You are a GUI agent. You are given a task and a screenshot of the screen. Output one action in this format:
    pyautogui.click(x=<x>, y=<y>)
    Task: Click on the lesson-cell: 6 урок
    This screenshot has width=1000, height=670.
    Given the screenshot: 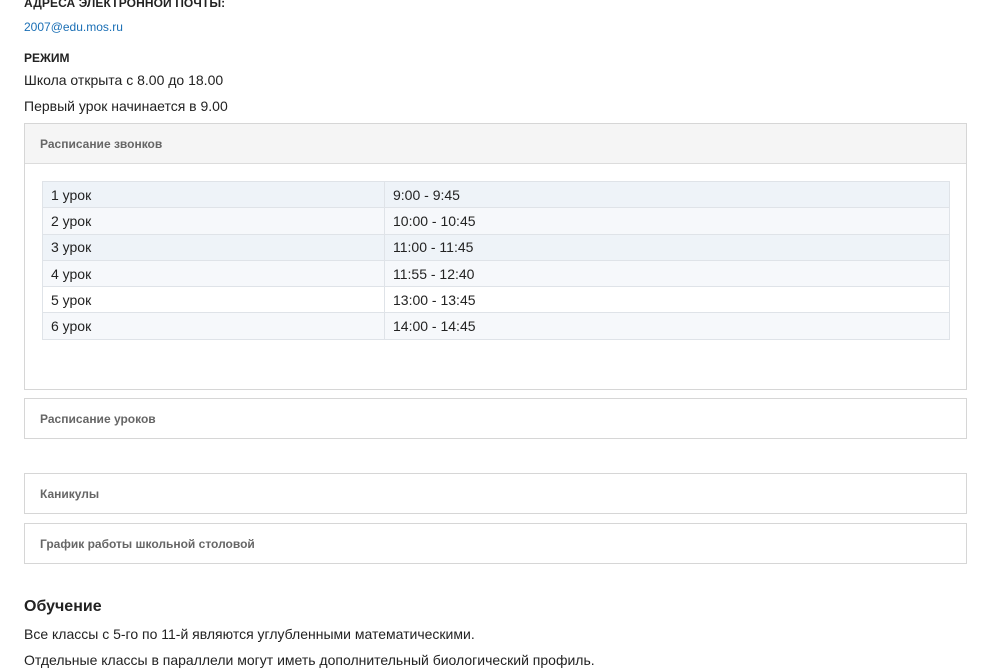 What is the action you would take?
    pyautogui.click(x=213, y=326)
    